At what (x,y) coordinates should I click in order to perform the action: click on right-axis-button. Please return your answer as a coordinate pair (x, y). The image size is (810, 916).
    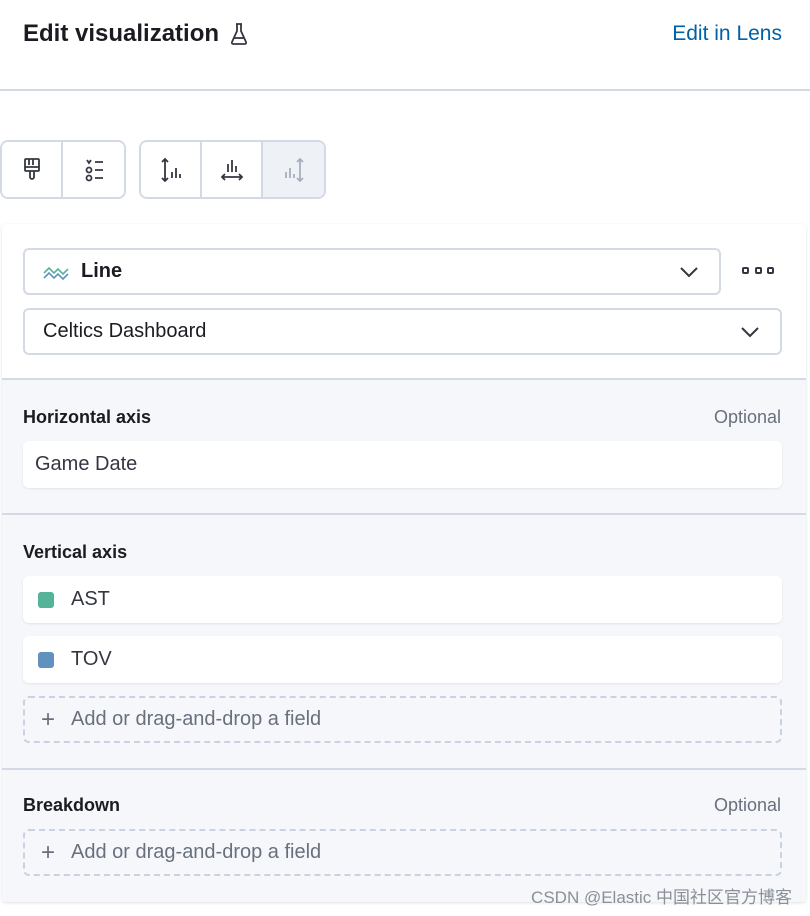
    Looking at the image, I should click on (293, 169).